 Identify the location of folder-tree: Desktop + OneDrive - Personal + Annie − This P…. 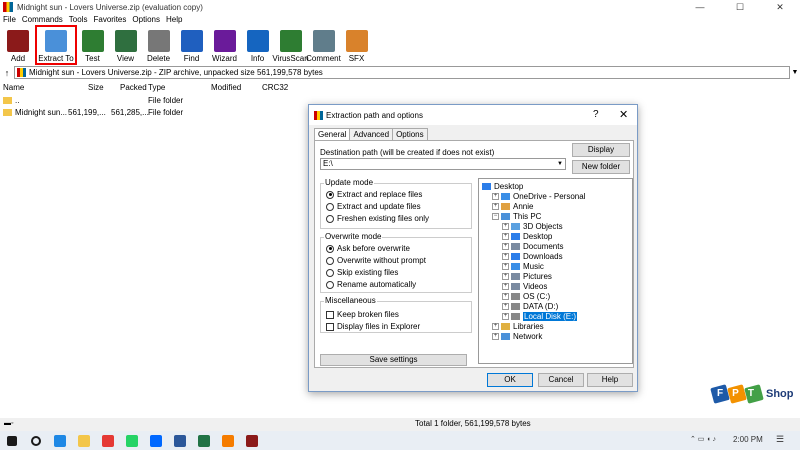
(555, 271).